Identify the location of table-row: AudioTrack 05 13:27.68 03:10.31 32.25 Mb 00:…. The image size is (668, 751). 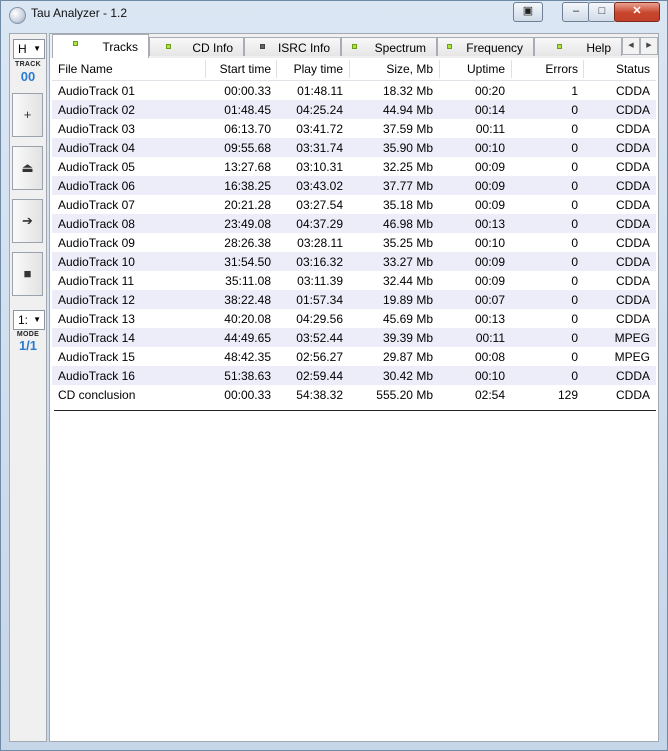
(354, 166).